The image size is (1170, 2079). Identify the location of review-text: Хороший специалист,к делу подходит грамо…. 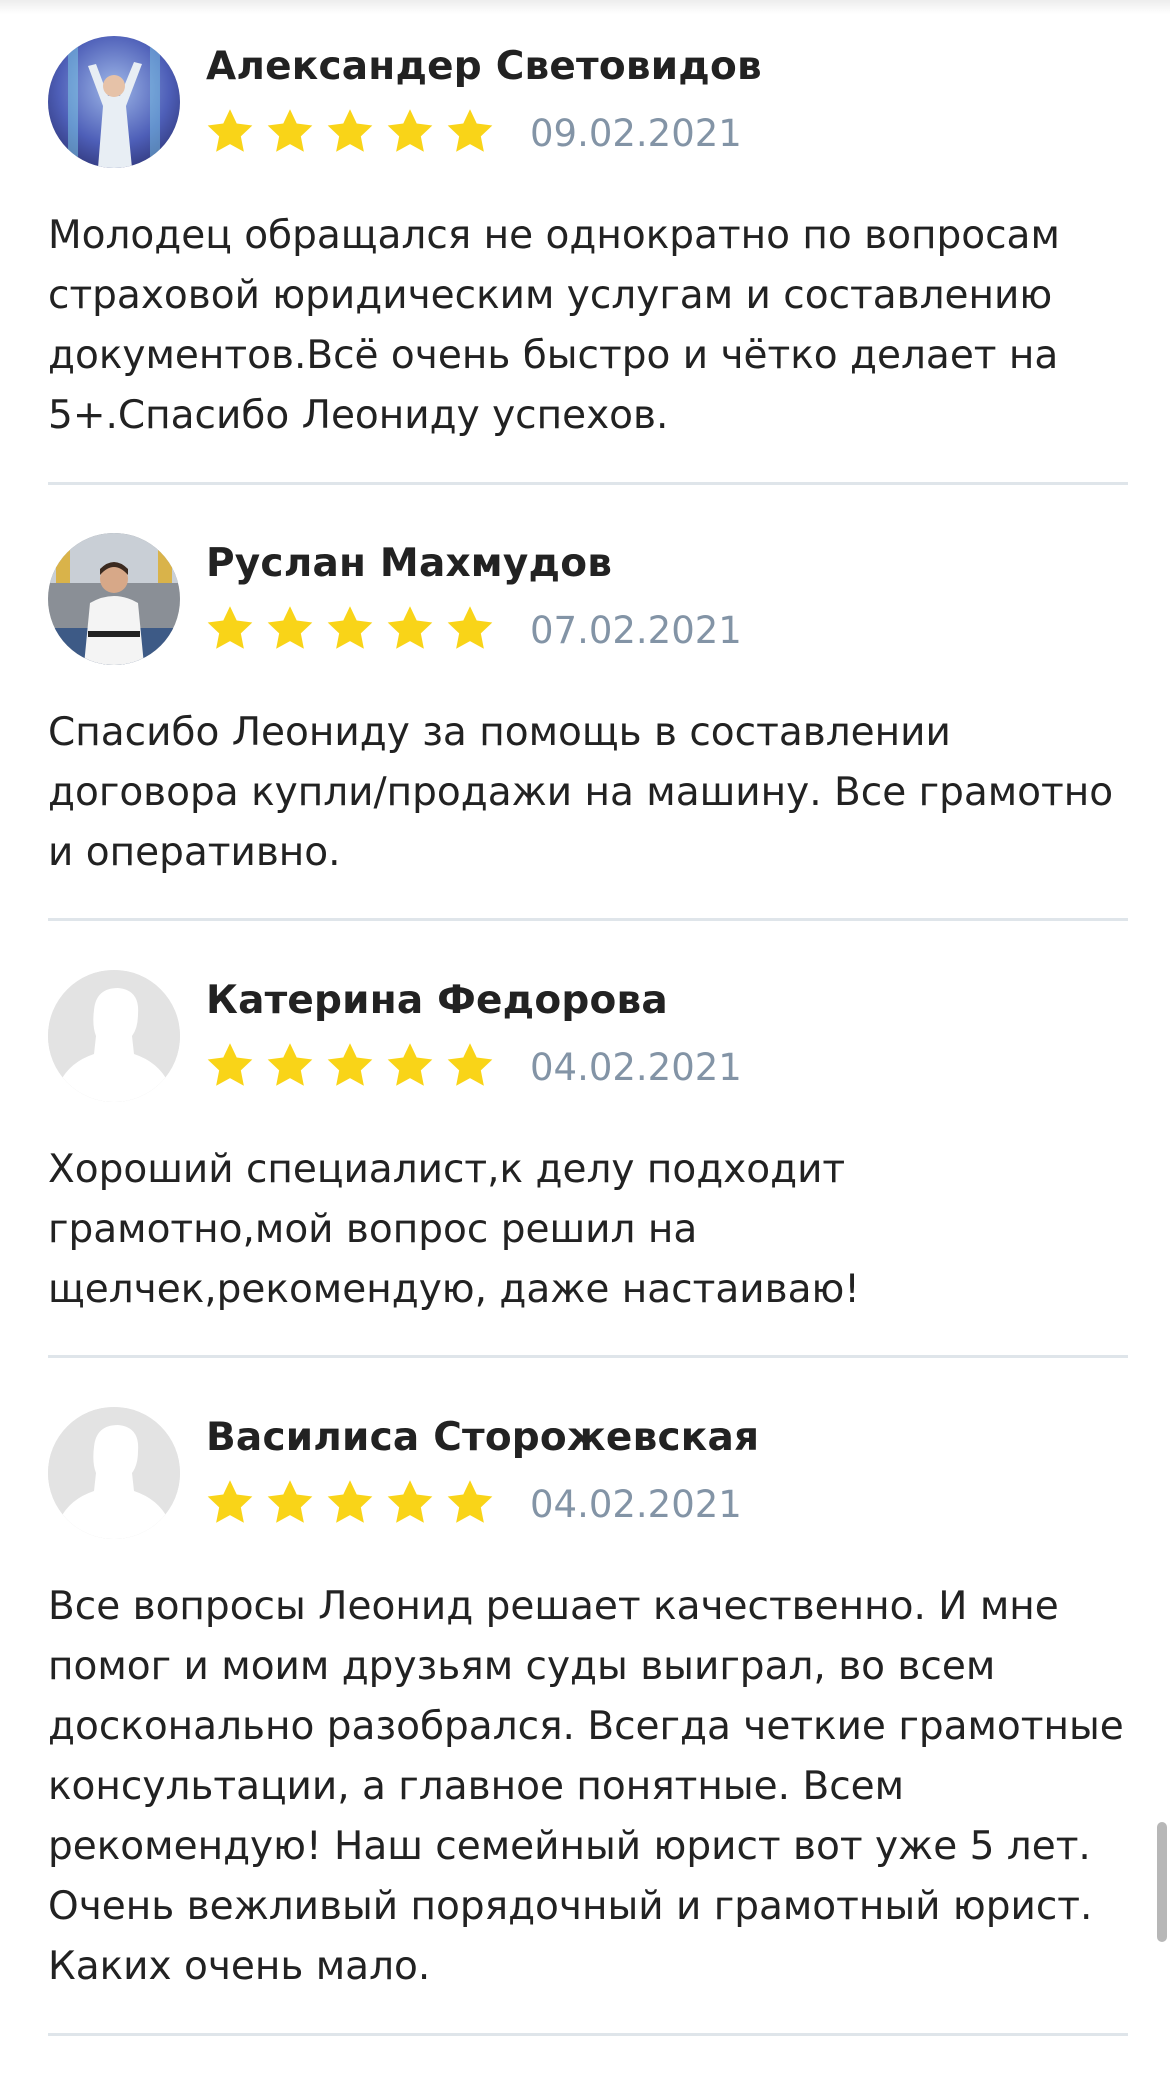
(454, 1229).